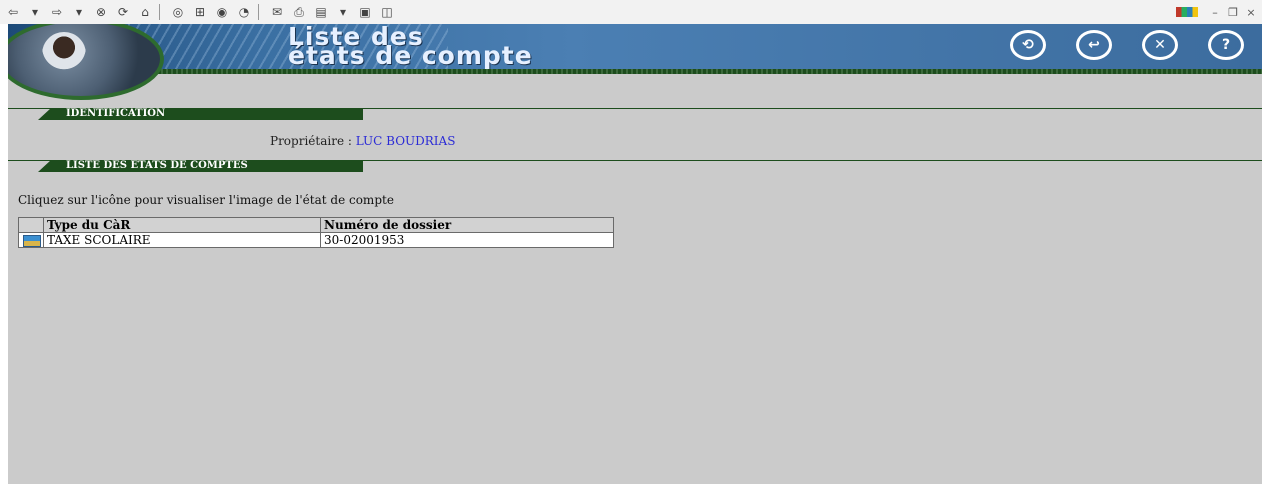 Image resolution: width=1271 pixels, height=484 pixels. I want to click on close-window-icon: ×, so click(1251, 12).